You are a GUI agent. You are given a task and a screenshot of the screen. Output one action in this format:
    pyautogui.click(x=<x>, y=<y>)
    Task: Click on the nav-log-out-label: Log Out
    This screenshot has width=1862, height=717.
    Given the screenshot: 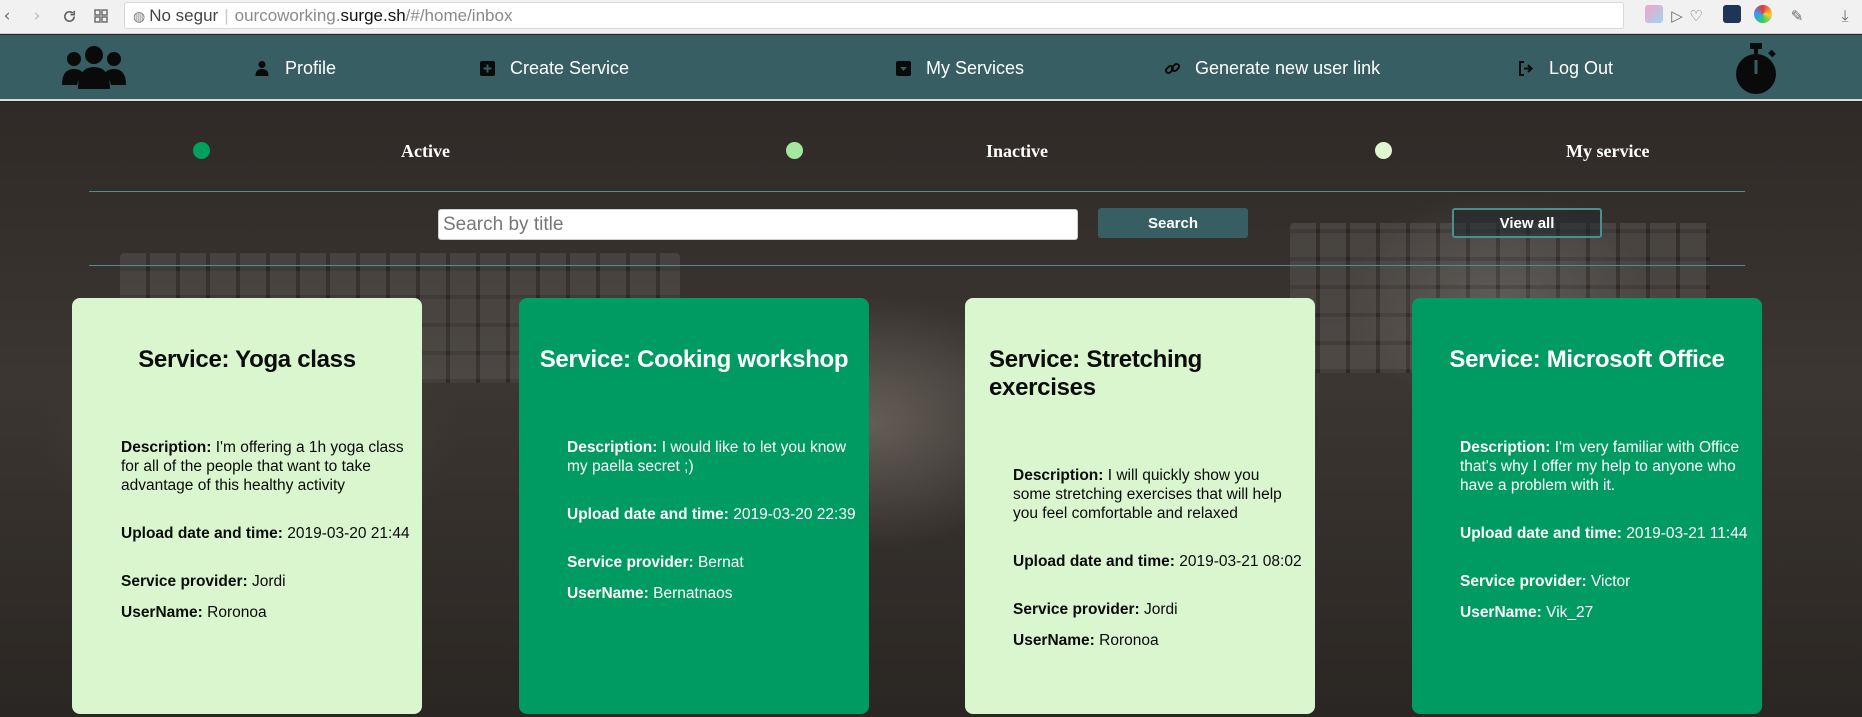 What is the action you would take?
    pyautogui.click(x=1581, y=67)
    